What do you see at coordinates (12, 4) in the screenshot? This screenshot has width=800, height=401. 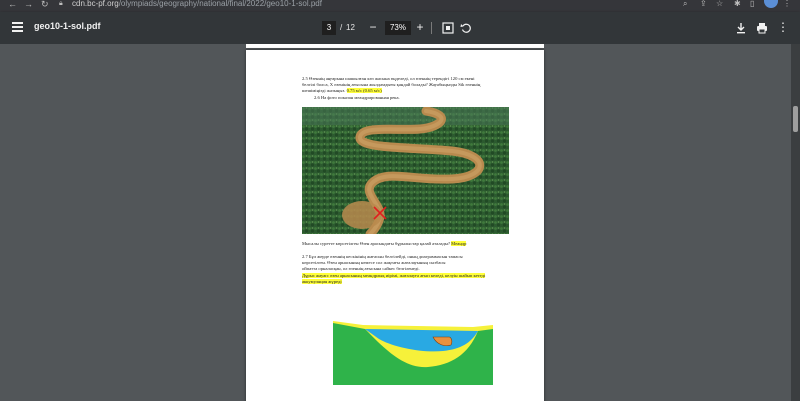 I see `arrow-left-icon: ←` at bounding box center [12, 4].